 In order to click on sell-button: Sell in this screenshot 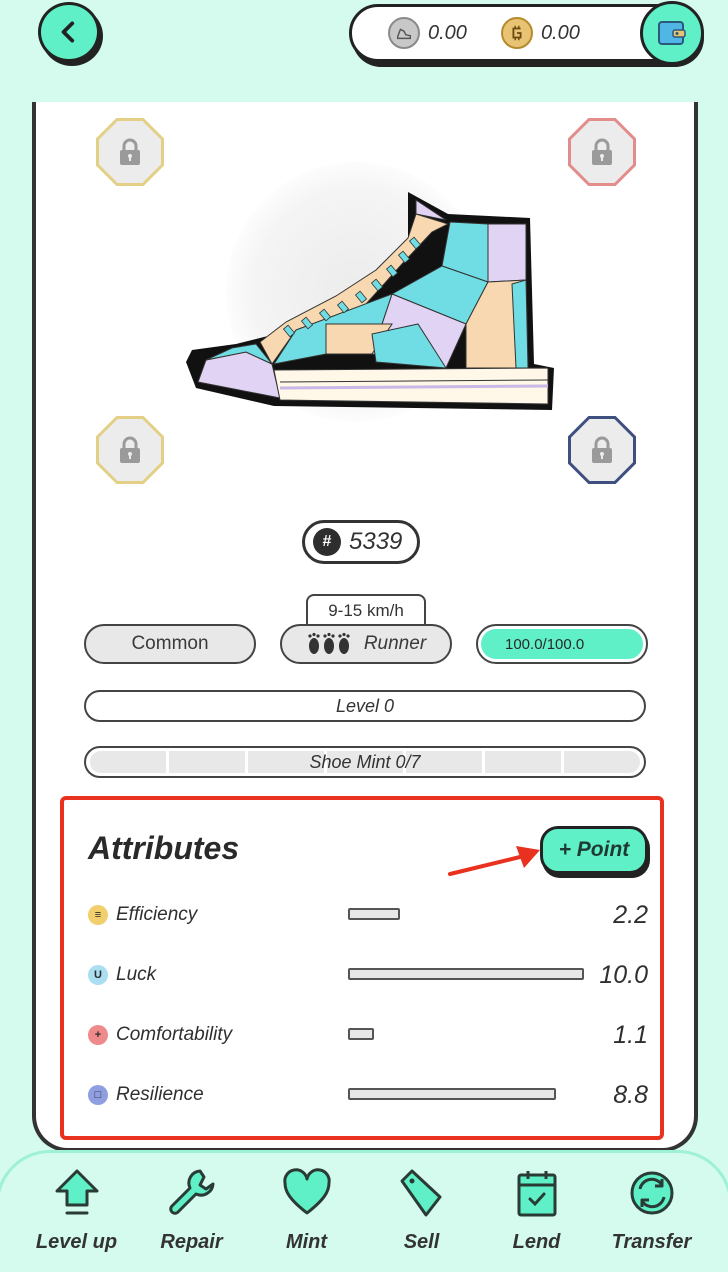, I will do `click(422, 1219)`.